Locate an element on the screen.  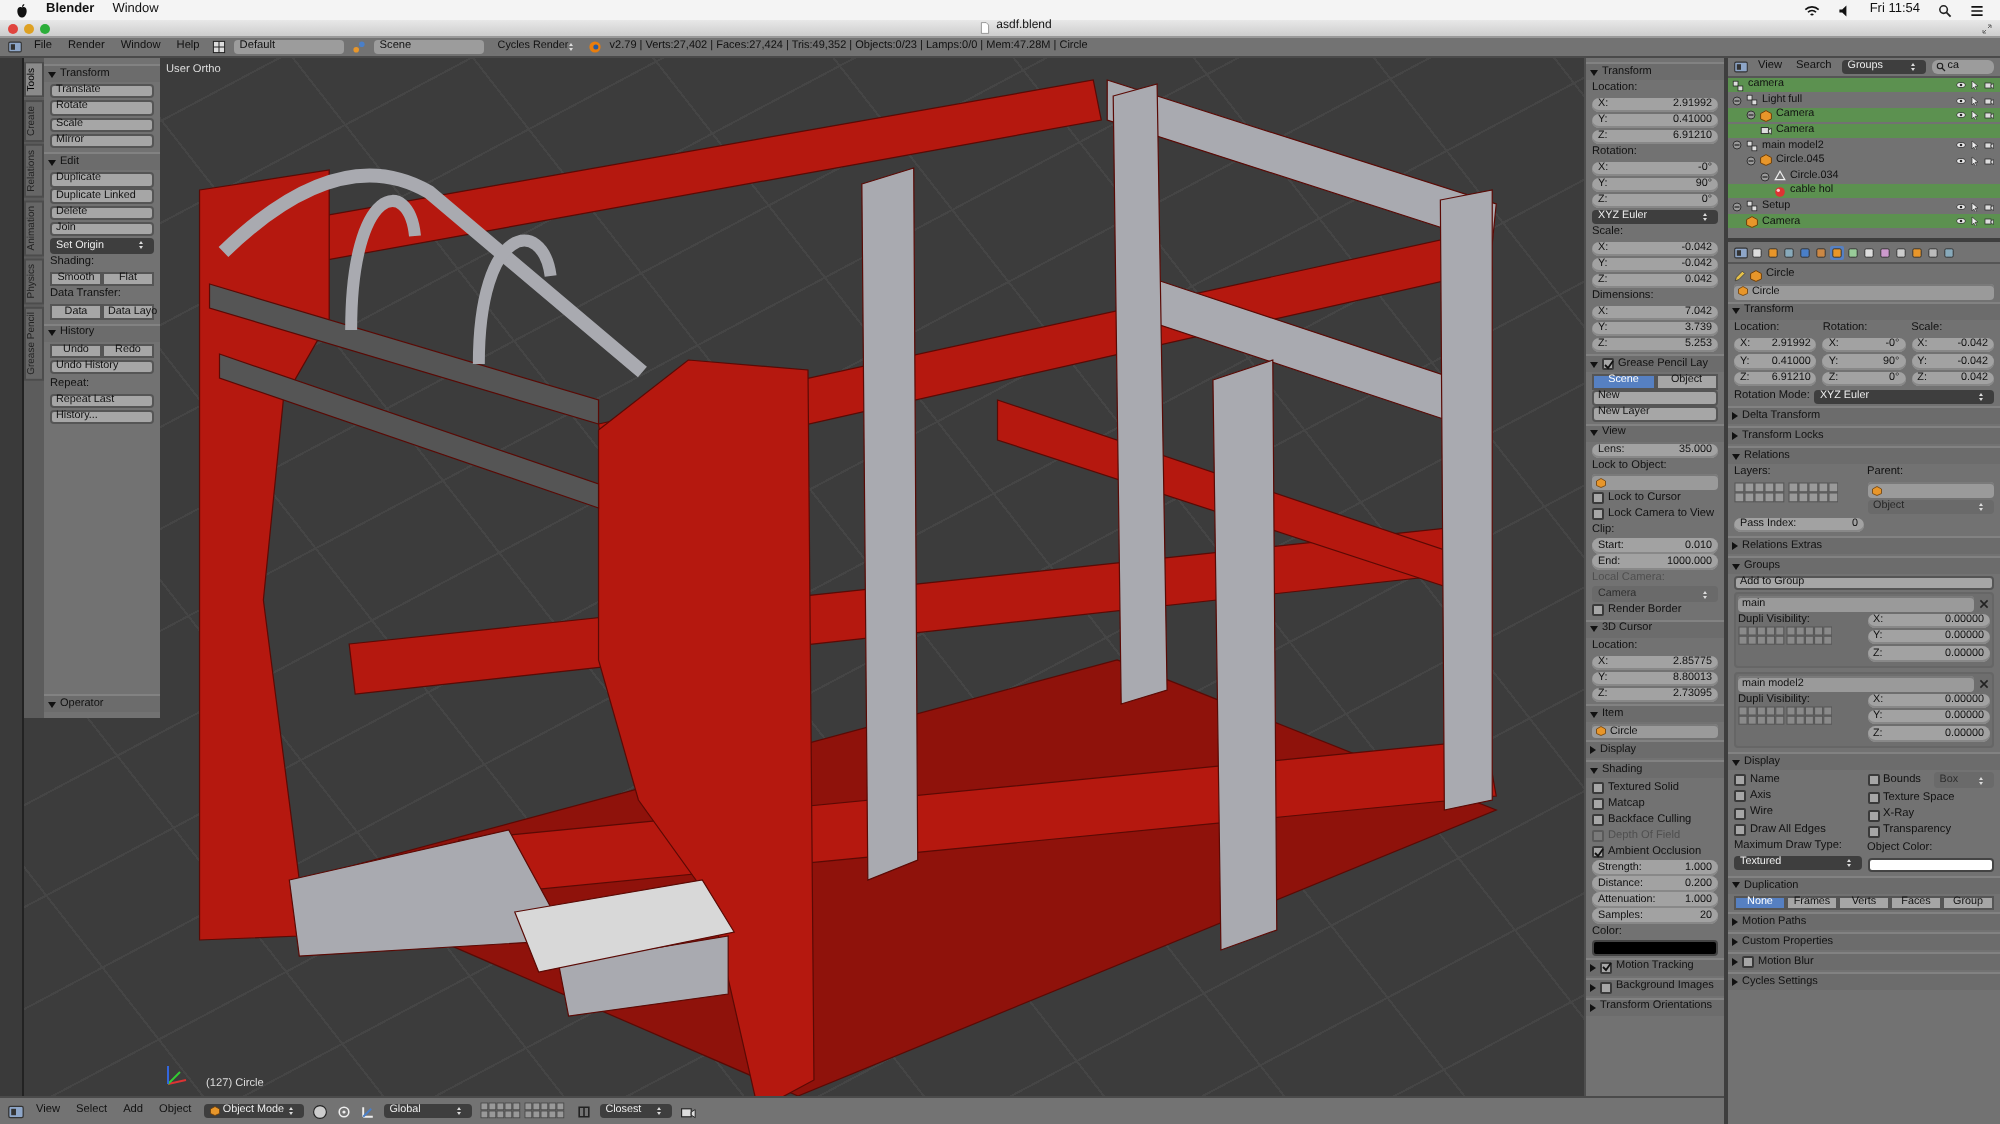
manipulator-icon is located at coordinates (367, 1111).